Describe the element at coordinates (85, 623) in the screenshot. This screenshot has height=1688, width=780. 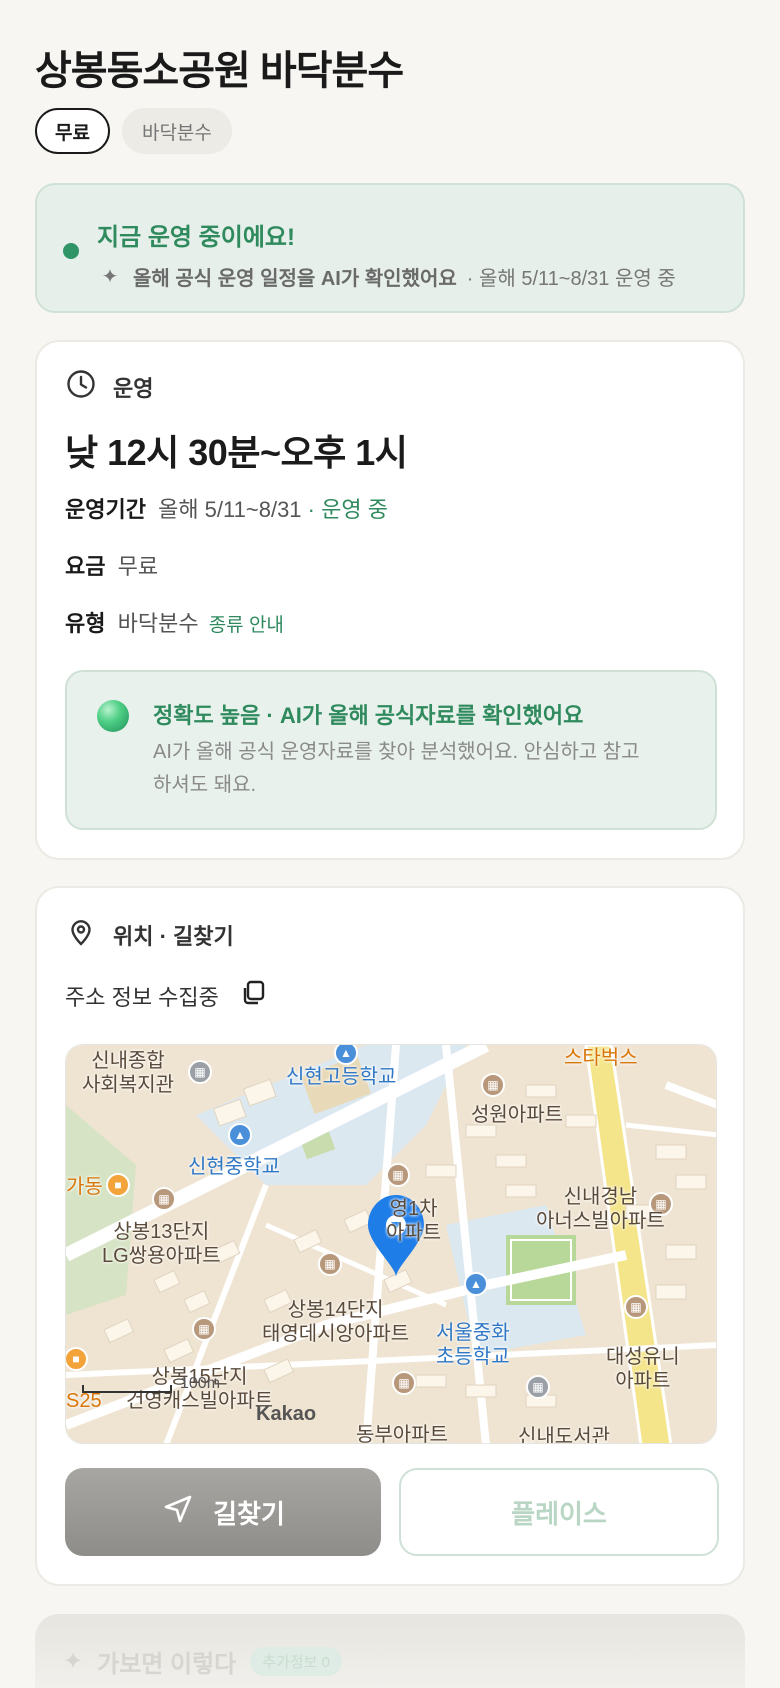
I see `type-label: 유형` at that location.